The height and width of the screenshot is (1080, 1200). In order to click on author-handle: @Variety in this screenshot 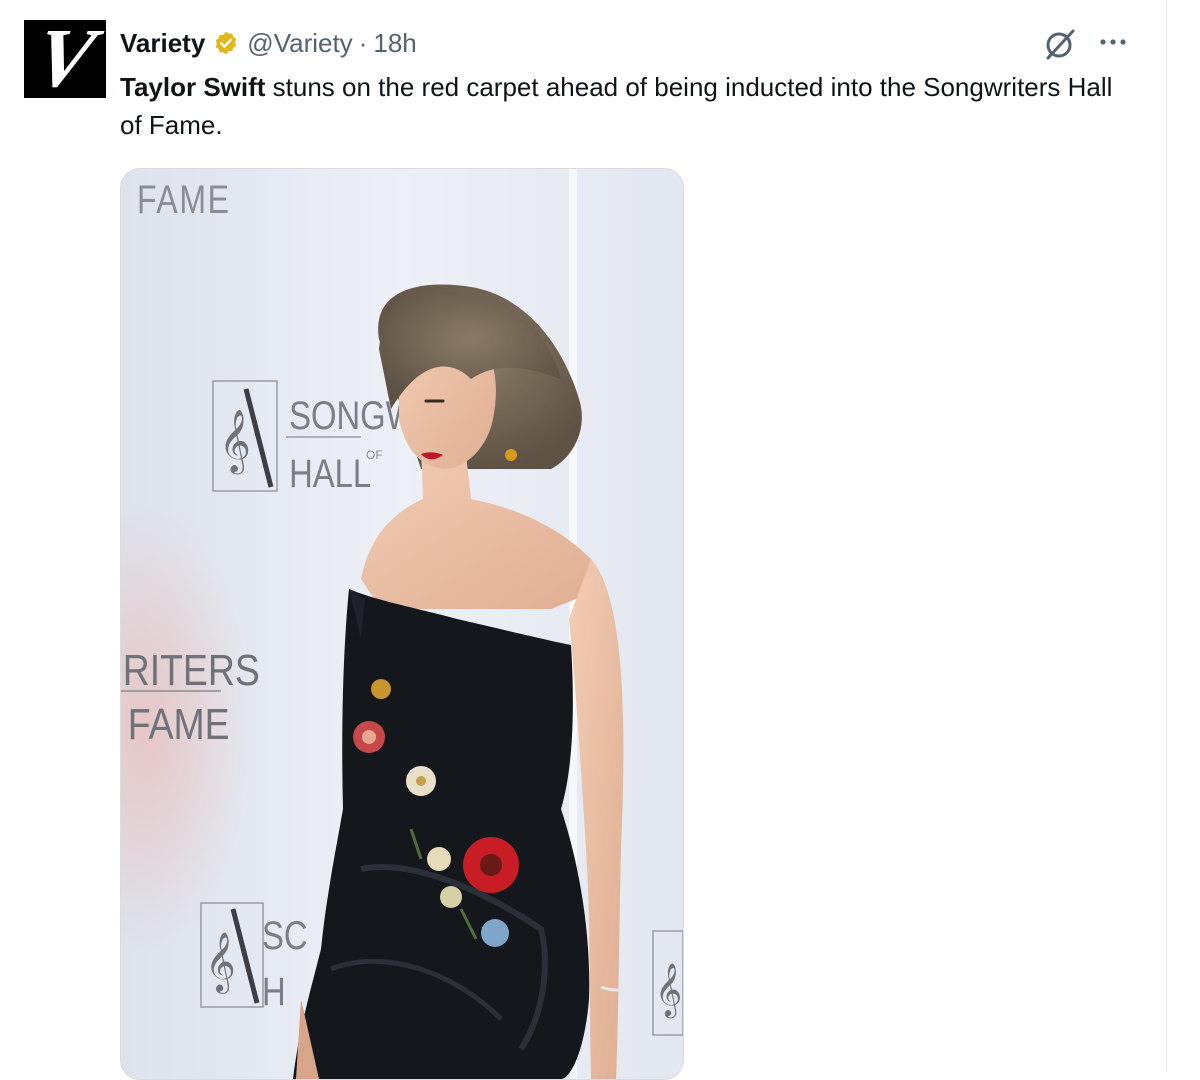, I will do `click(299, 43)`.